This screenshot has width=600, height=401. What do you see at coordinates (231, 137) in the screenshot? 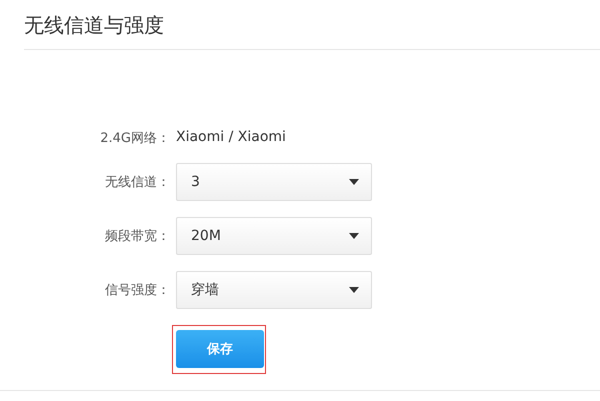
I see `network-name: Xiaomi / Xiaomi` at bounding box center [231, 137].